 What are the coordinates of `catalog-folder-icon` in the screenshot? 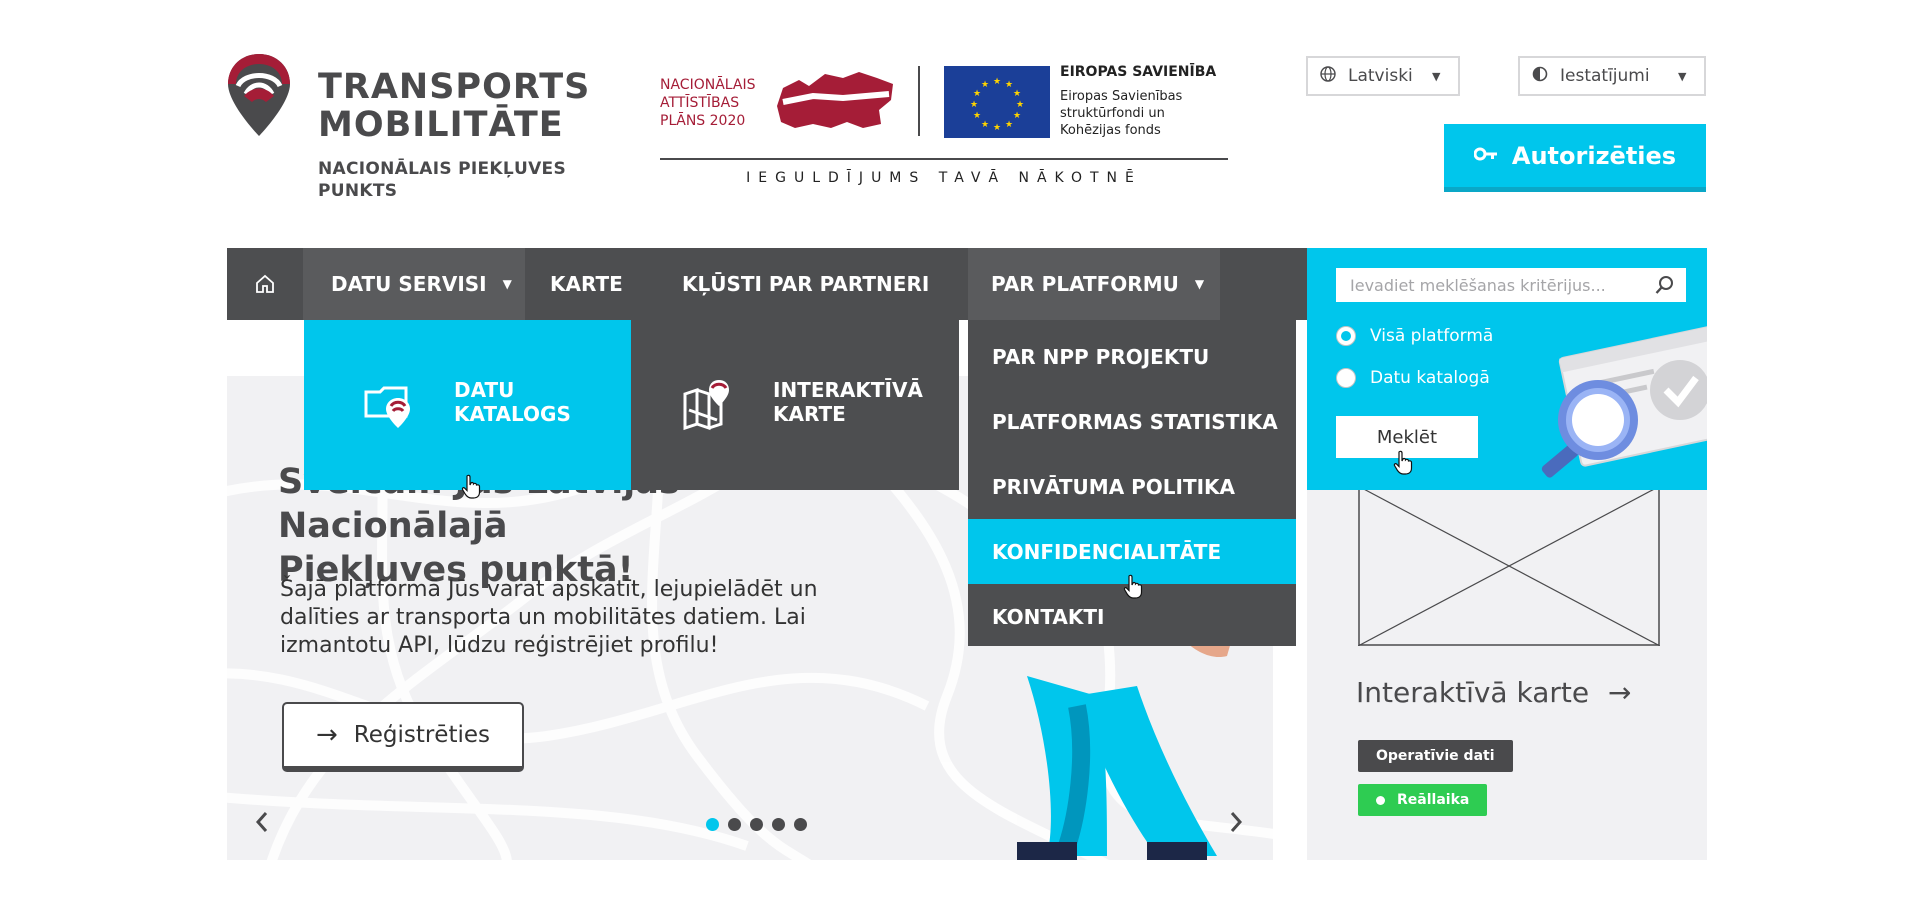 It's located at (387, 407).